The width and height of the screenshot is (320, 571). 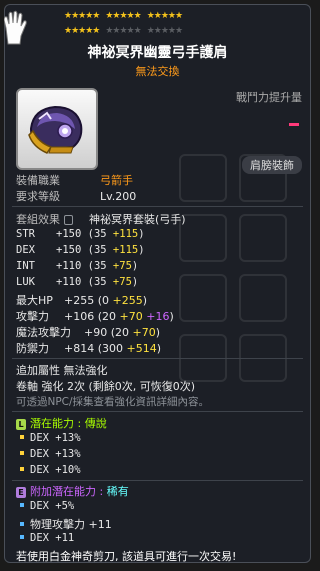 I want to click on stat-row: 攻擊力 +106 (20 +70 +16), so click(x=95, y=316).